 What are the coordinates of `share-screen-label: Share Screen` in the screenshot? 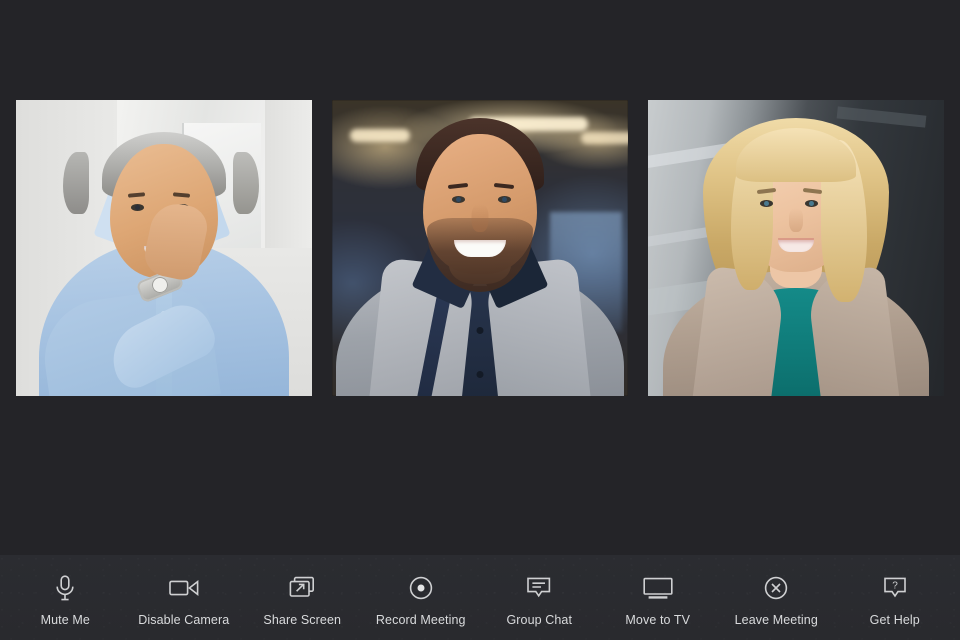 It's located at (302, 620).